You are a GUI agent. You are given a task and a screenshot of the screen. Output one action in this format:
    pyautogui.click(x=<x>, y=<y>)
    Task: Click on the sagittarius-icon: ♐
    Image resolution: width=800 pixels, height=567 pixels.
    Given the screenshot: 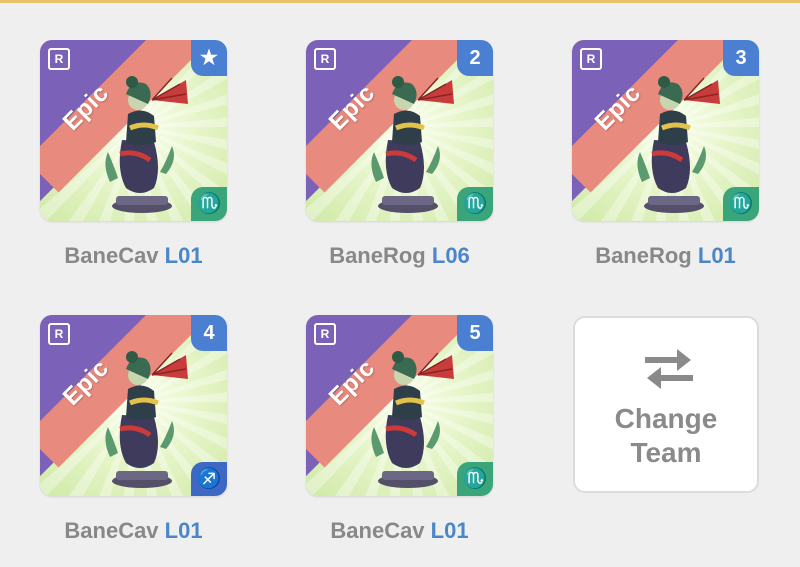 What is the action you would take?
    pyautogui.click(x=209, y=479)
    